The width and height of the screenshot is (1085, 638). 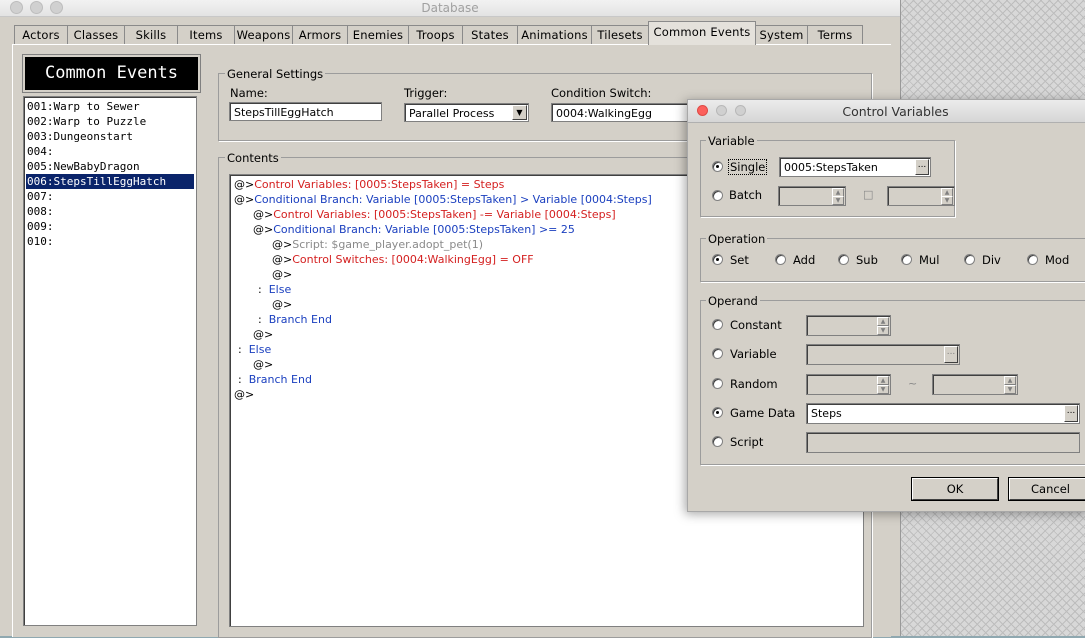 What do you see at coordinates (780, 259) in the screenshot?
I see `operation-add-radio` at bounding box center [780, 259].